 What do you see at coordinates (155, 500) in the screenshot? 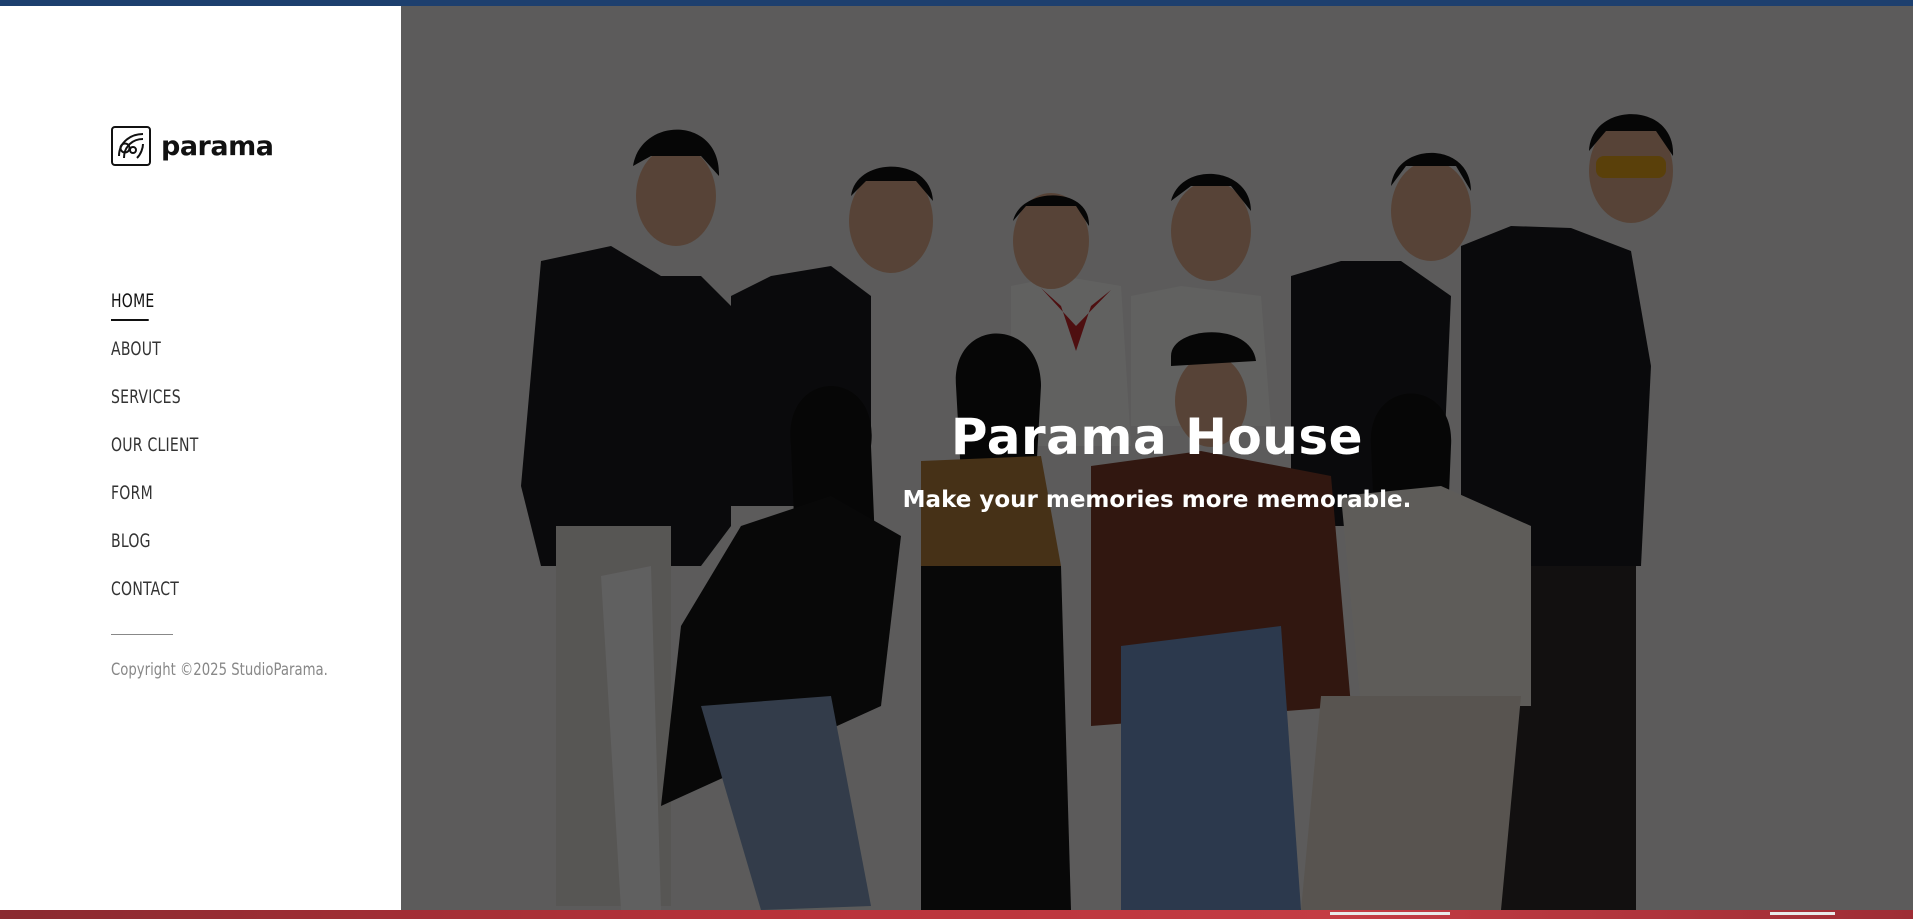
I see `nav-item-form: FORM` at bounding box center [155, 500].